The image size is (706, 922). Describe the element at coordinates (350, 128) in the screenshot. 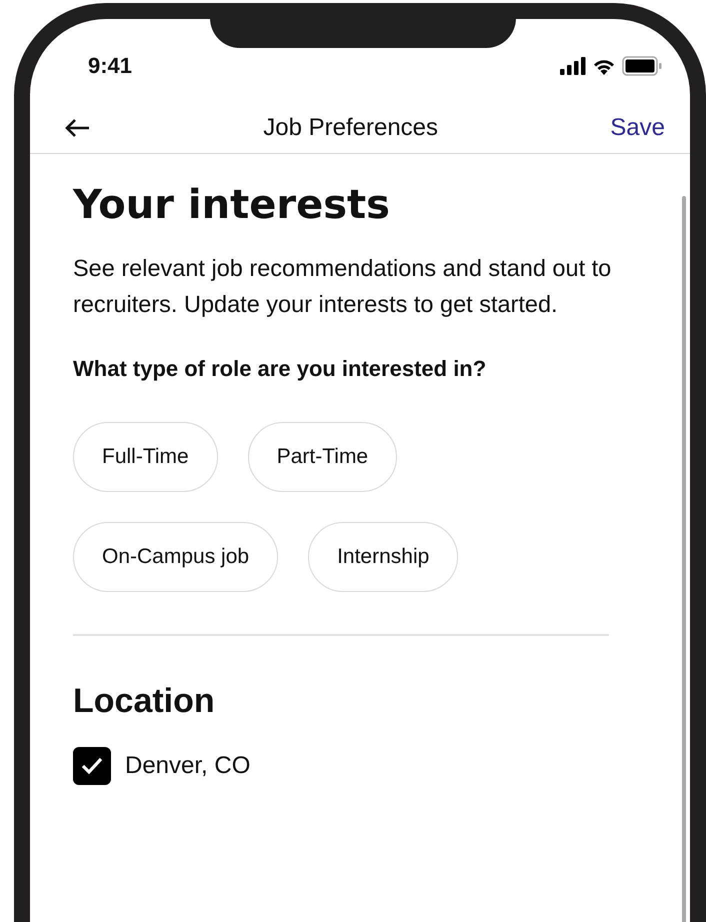

I see `page-title: Job Preferences` at that location.